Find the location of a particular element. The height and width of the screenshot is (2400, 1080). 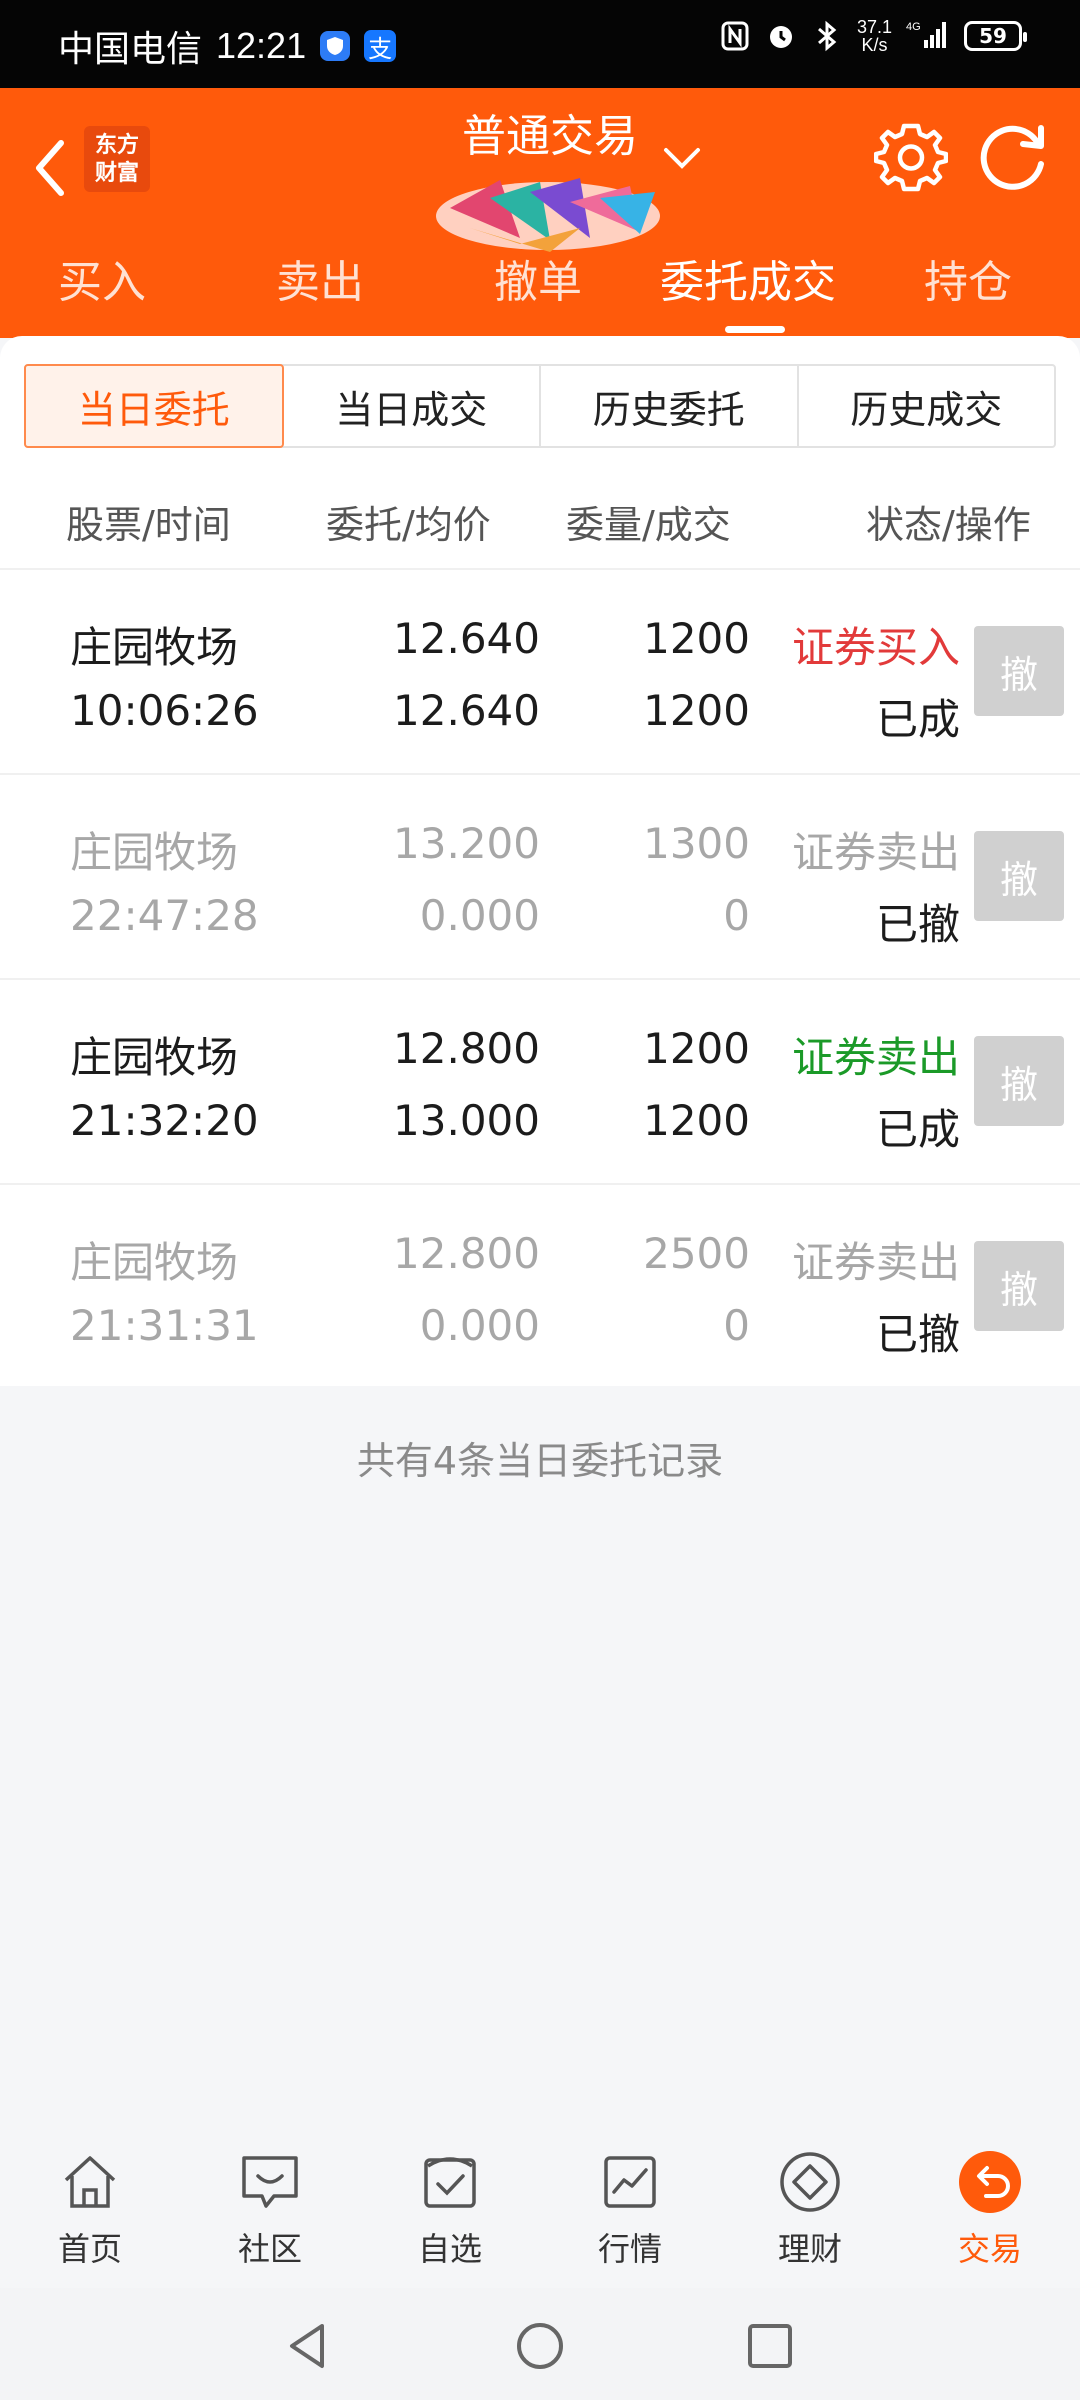

home-icon is located at coordinates (90, 2182).